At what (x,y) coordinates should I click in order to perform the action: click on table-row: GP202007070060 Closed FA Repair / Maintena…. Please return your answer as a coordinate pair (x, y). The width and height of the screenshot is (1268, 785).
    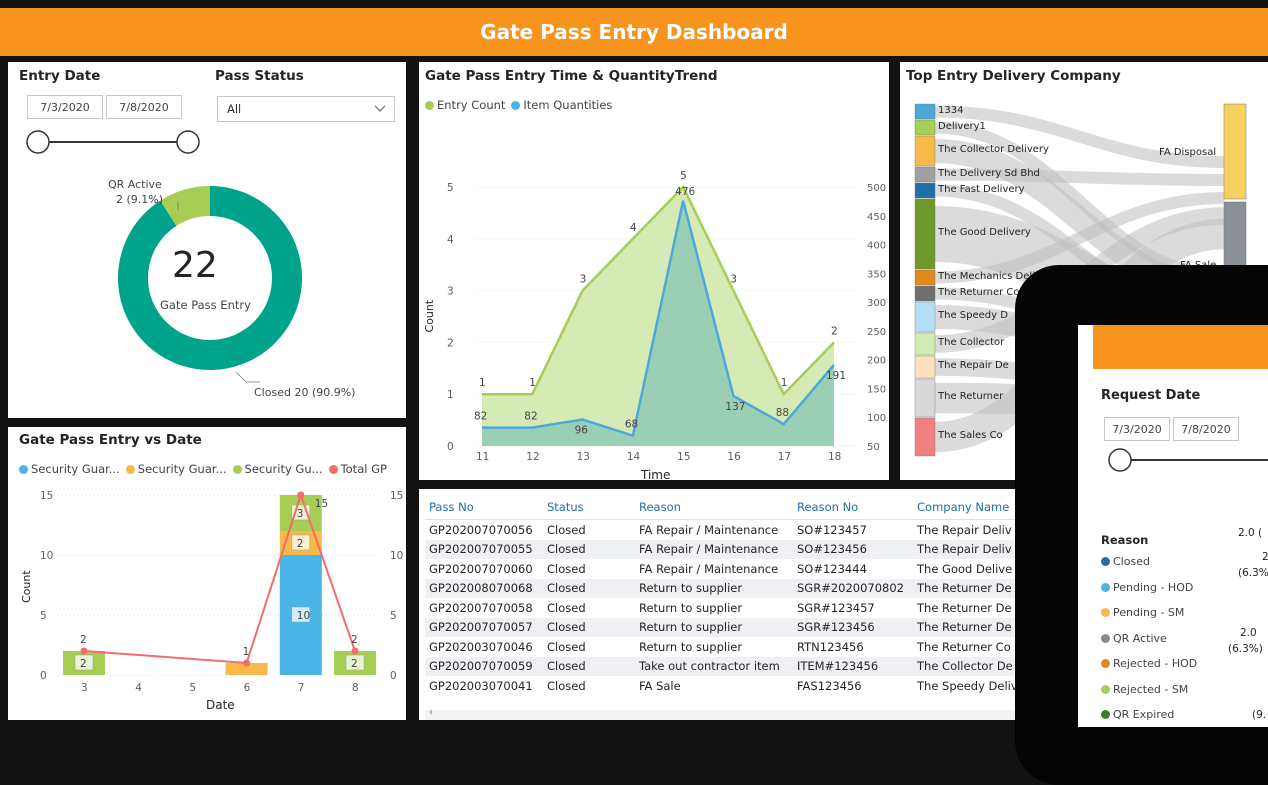
    Looking at the image, I should click on (722, 569).